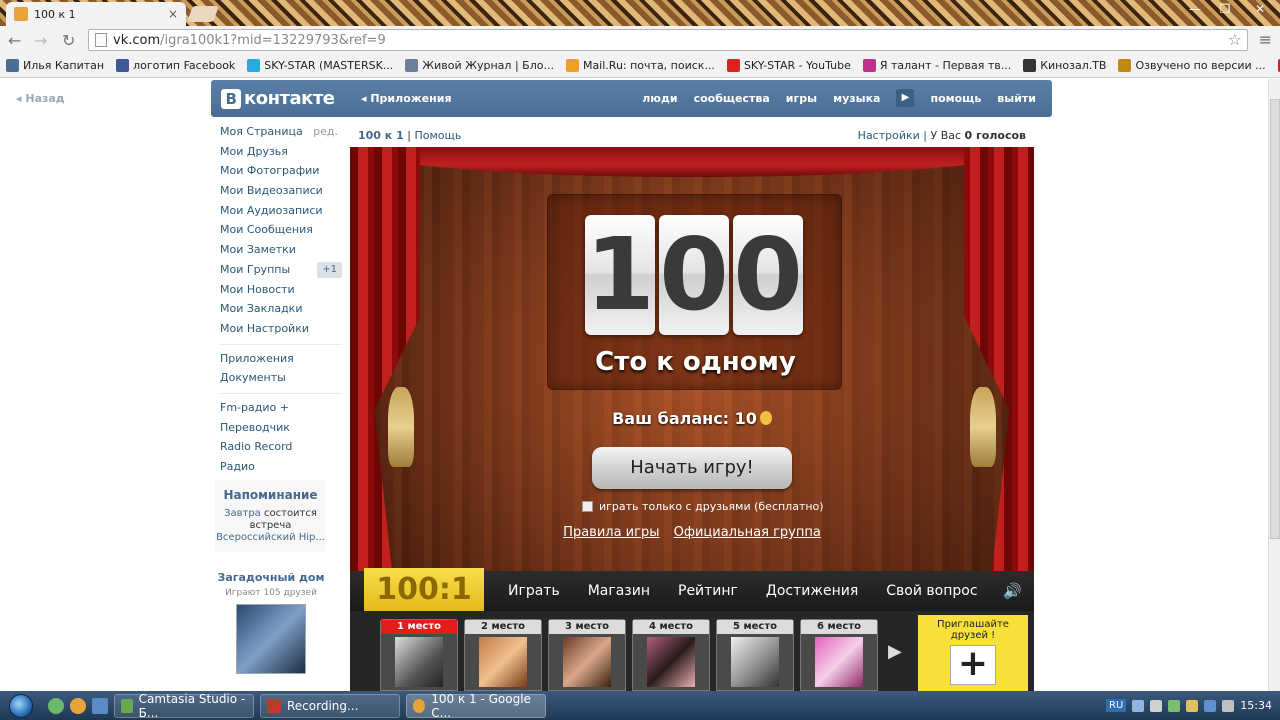 The image size is (1280, 720). I want to click on menu-translator: Переводчик, so click(281, 430).